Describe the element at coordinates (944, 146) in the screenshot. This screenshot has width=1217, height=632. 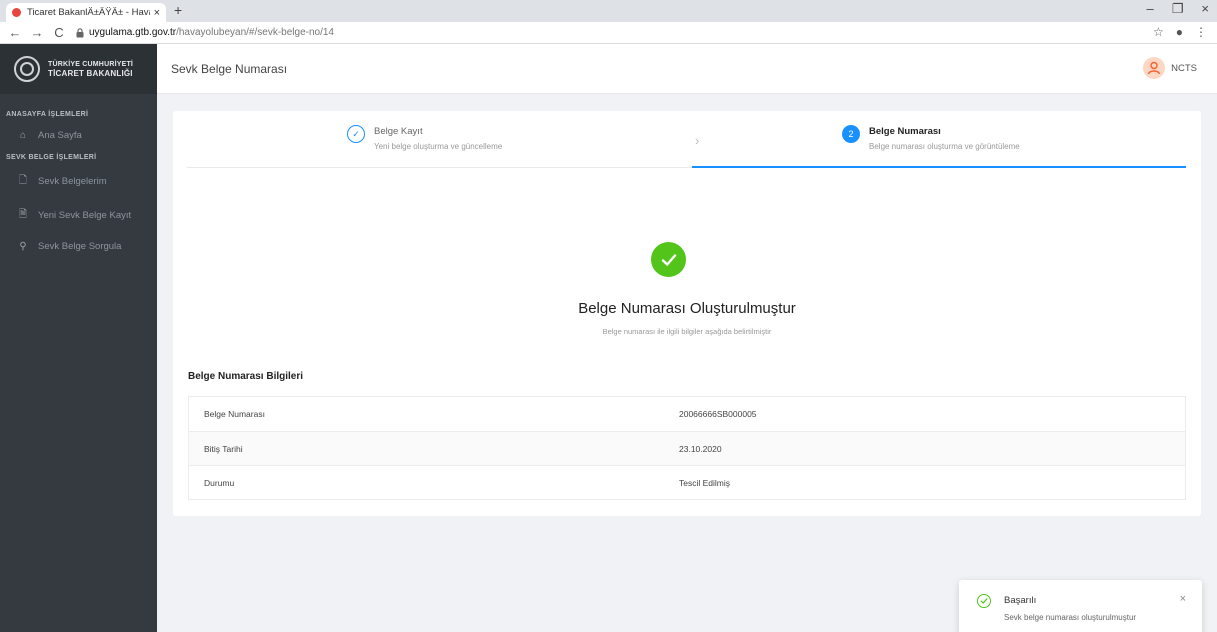
I see `step-subtitle: Belge numarası oluşturma ve görüntüleme` at that location.